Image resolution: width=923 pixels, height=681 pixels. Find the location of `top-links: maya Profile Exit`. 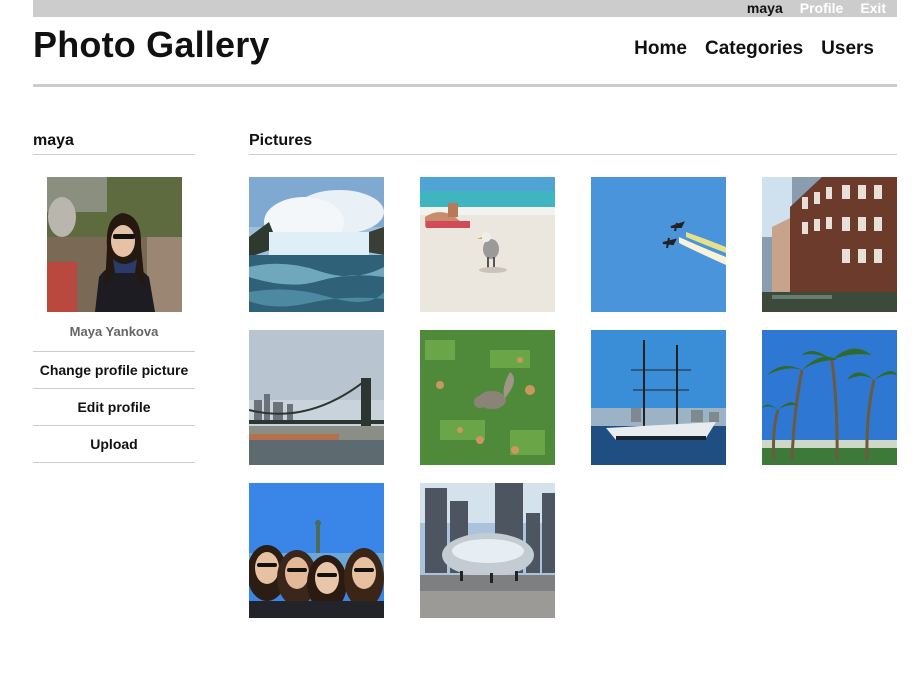

top-links: maya Profile Exit is located at coordinates (816, 8).